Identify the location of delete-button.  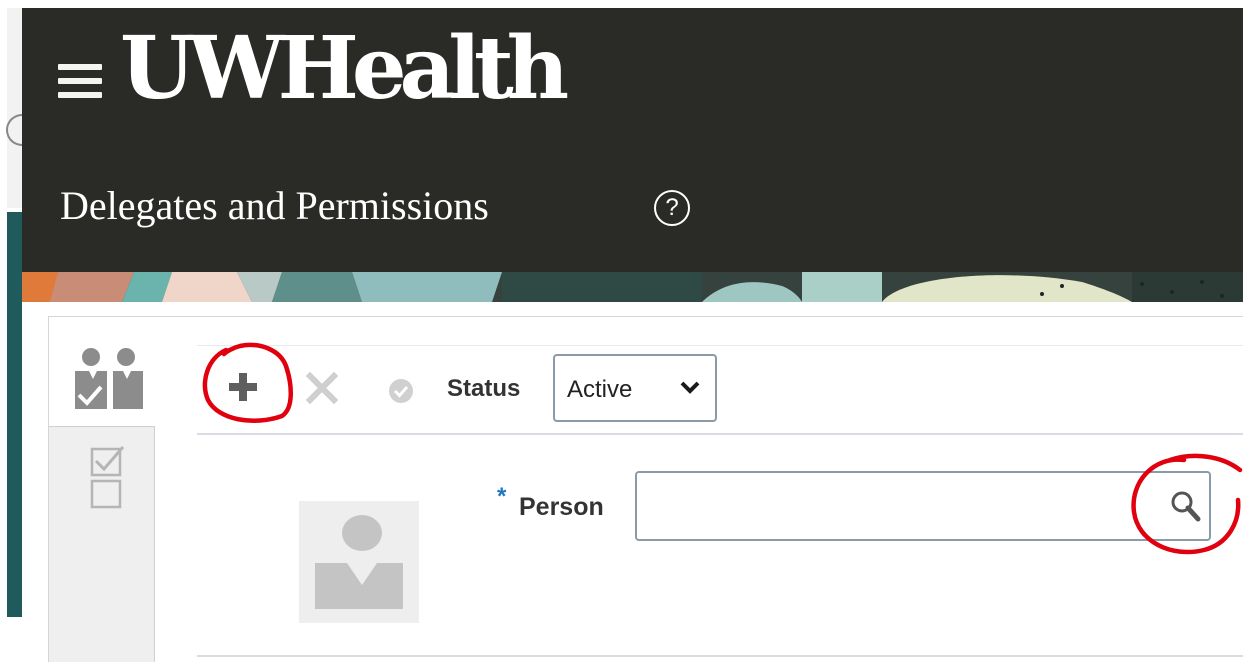
(322, 388).